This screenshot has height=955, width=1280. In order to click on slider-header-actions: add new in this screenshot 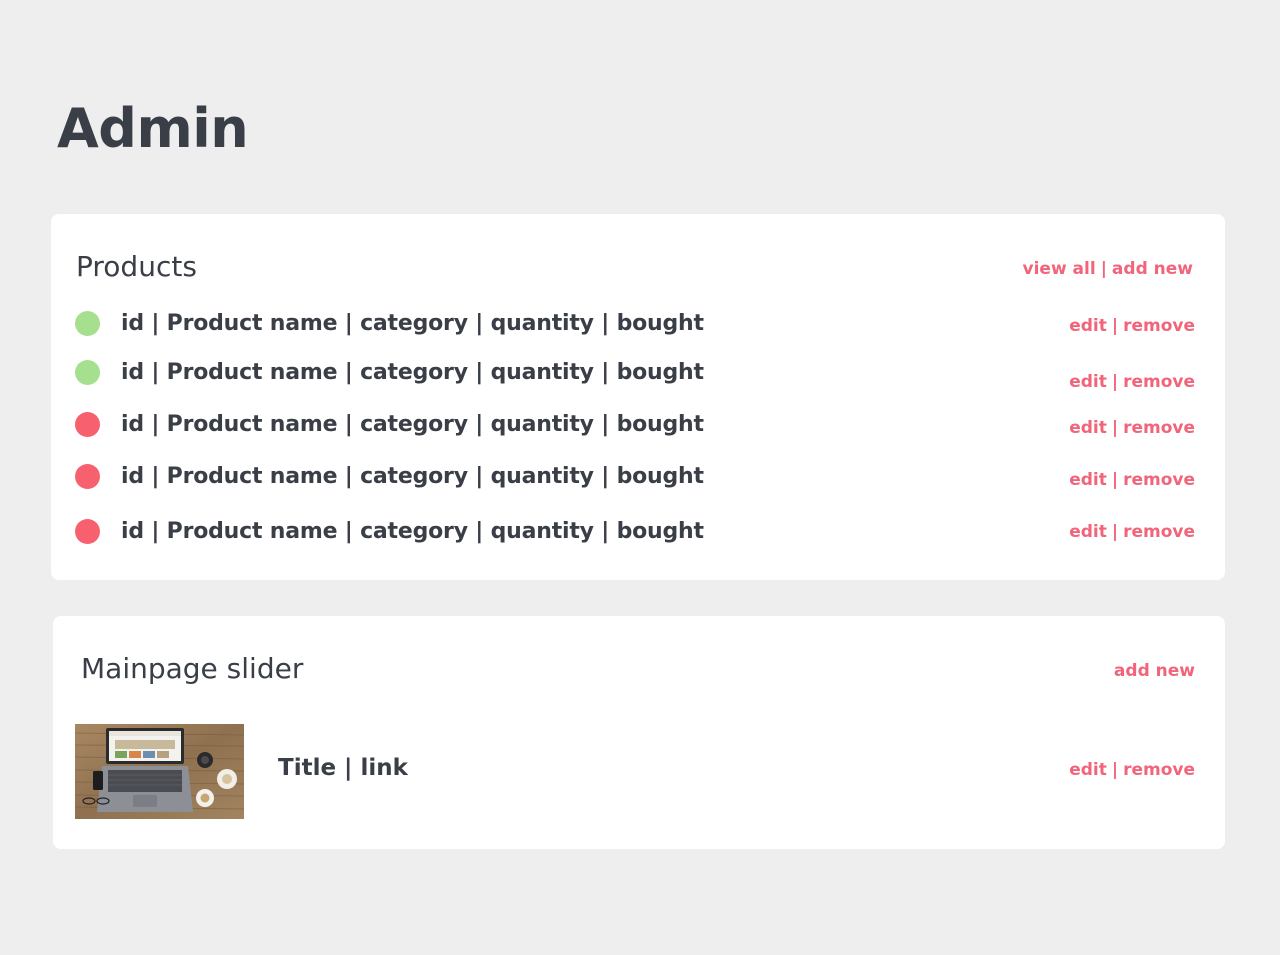, I will do `click(1154, 671)`.